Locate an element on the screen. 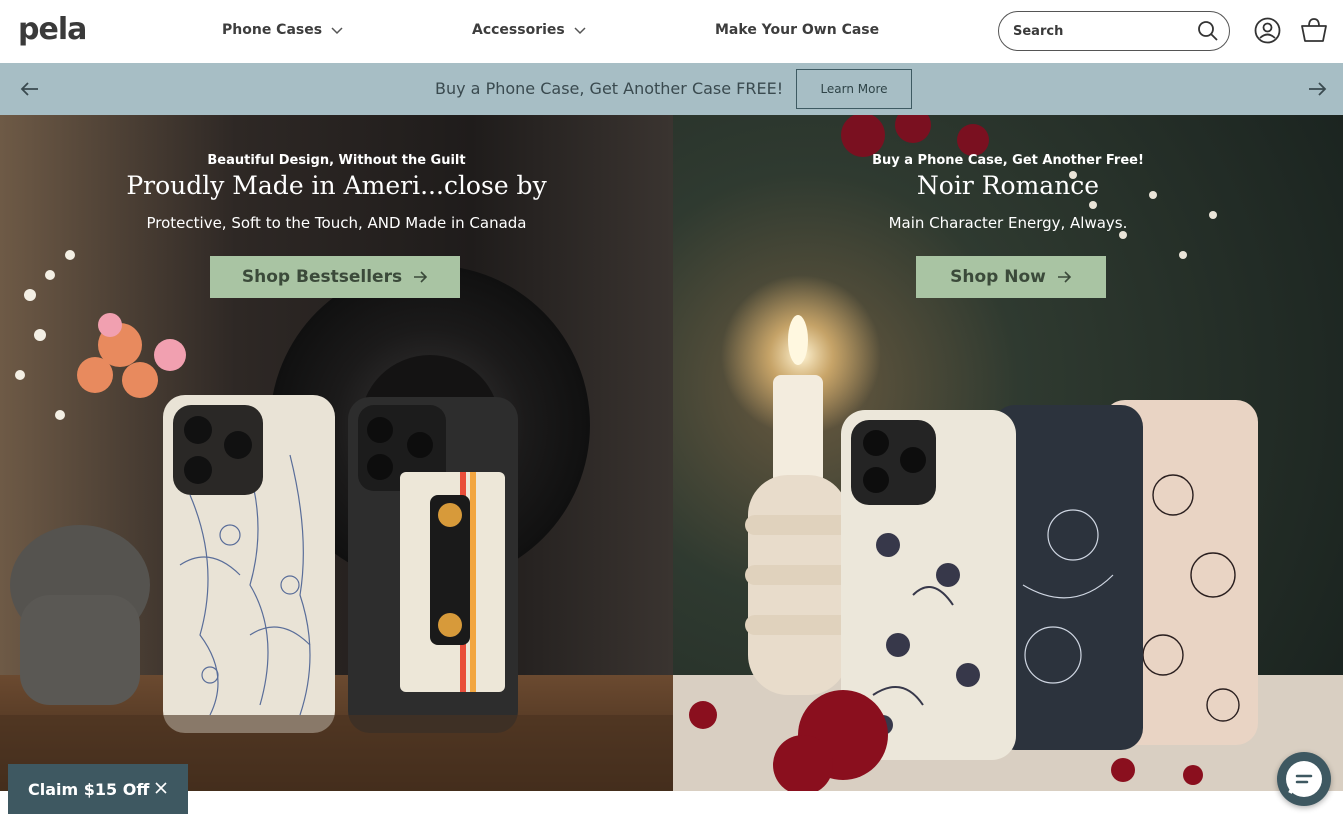 This screenshot has height=819, width=1343. account-icon is located at coordinates (1267, 30).